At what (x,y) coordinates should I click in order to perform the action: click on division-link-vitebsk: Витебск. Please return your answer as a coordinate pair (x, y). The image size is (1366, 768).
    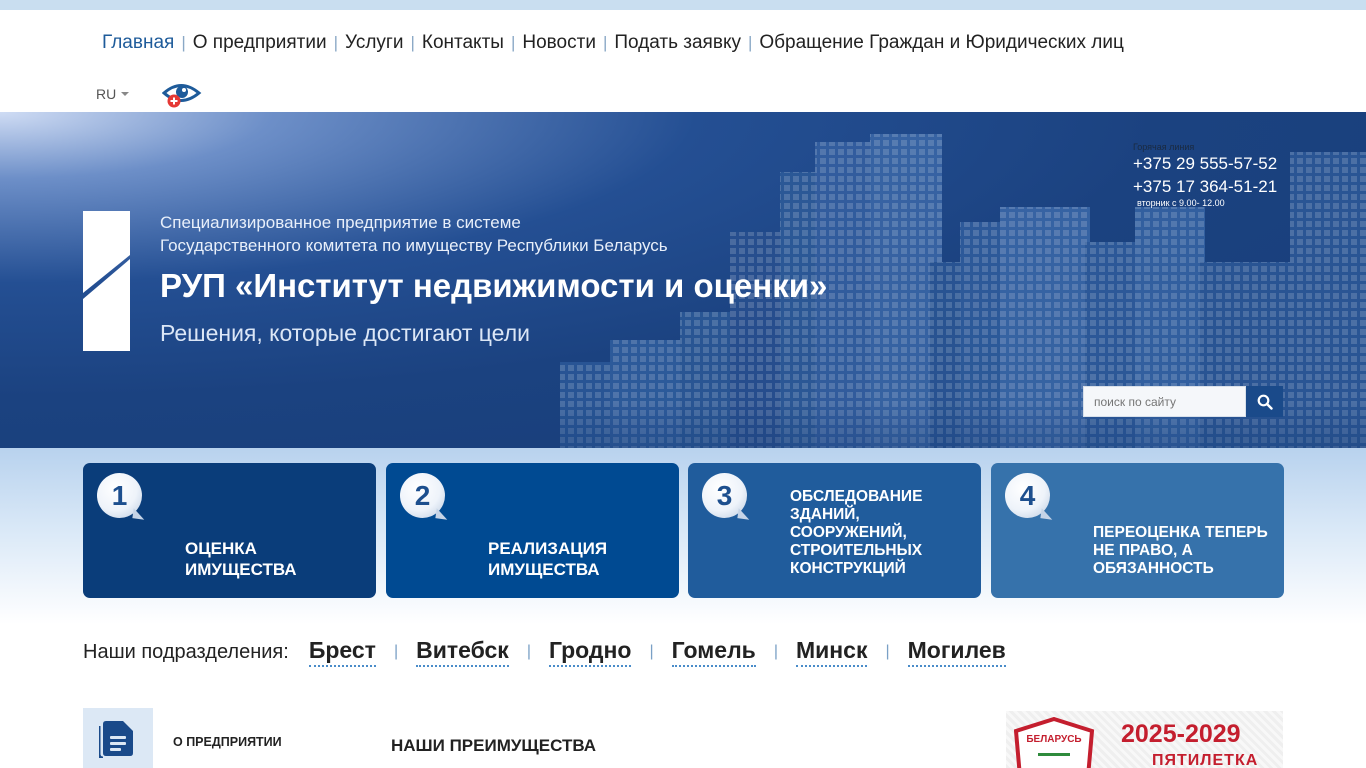
    Looking at the image, I should click on (462, 652).